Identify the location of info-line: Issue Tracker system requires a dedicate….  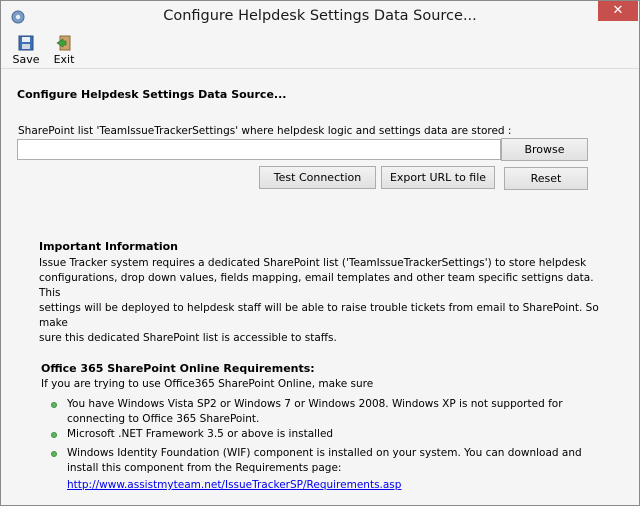
(313, 263).